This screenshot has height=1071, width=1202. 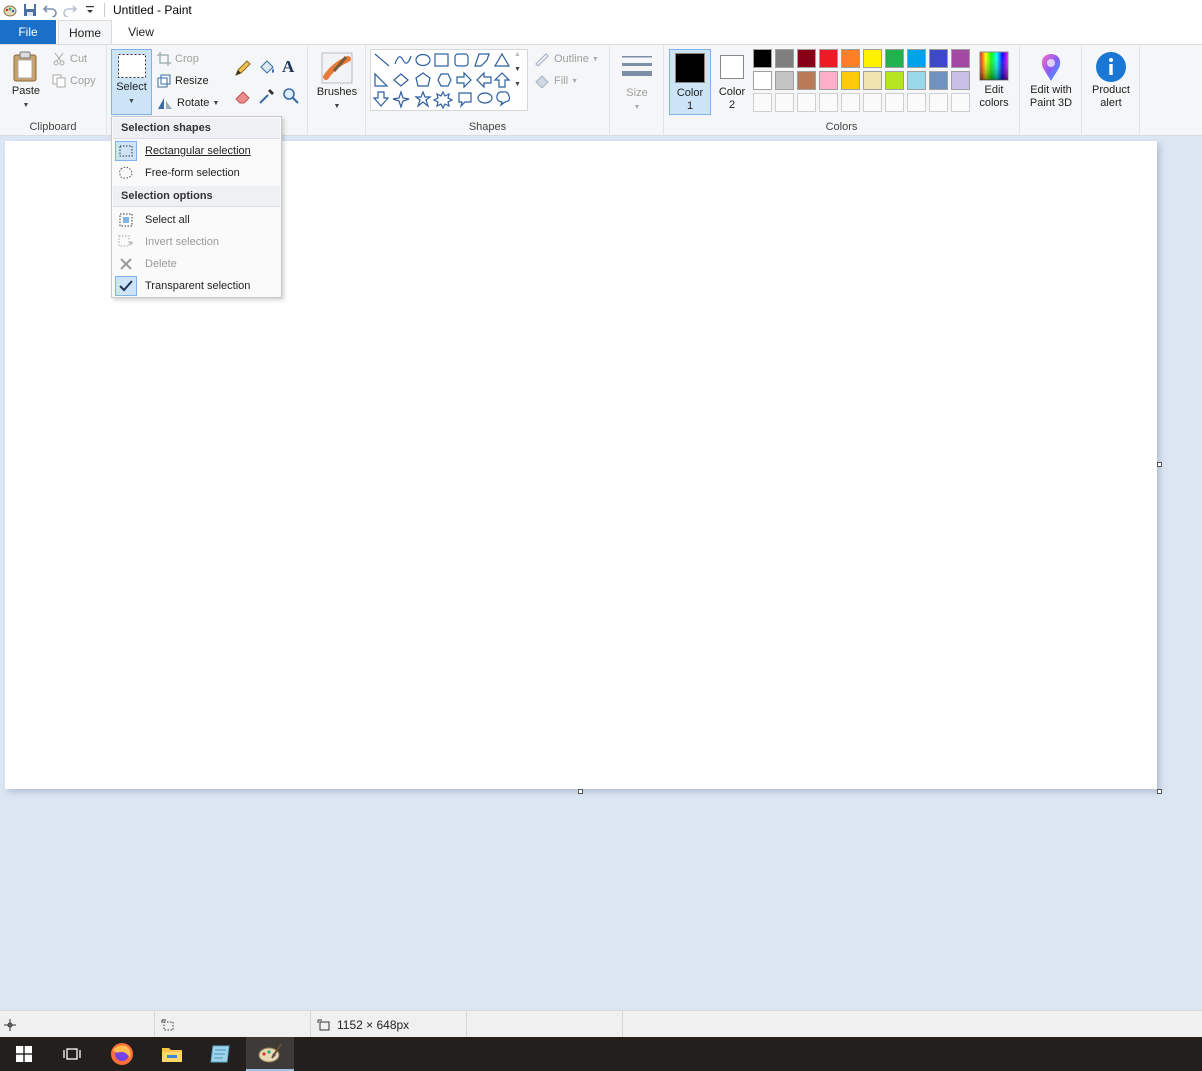 I want to click on selection-options-header: Selection options, so click(x=196, y=196).